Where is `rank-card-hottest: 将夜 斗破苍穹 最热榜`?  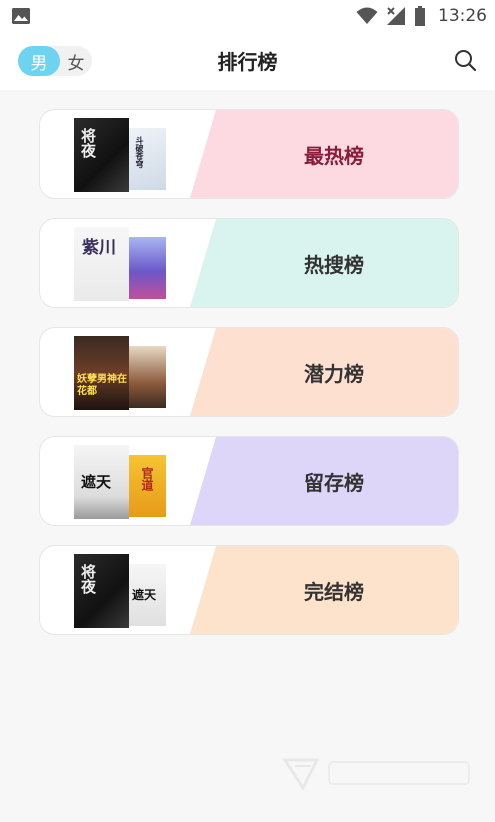 rank-card-hottest: 将夜 斗破苍穹 最热榜 is located at coordinates (249, 154).